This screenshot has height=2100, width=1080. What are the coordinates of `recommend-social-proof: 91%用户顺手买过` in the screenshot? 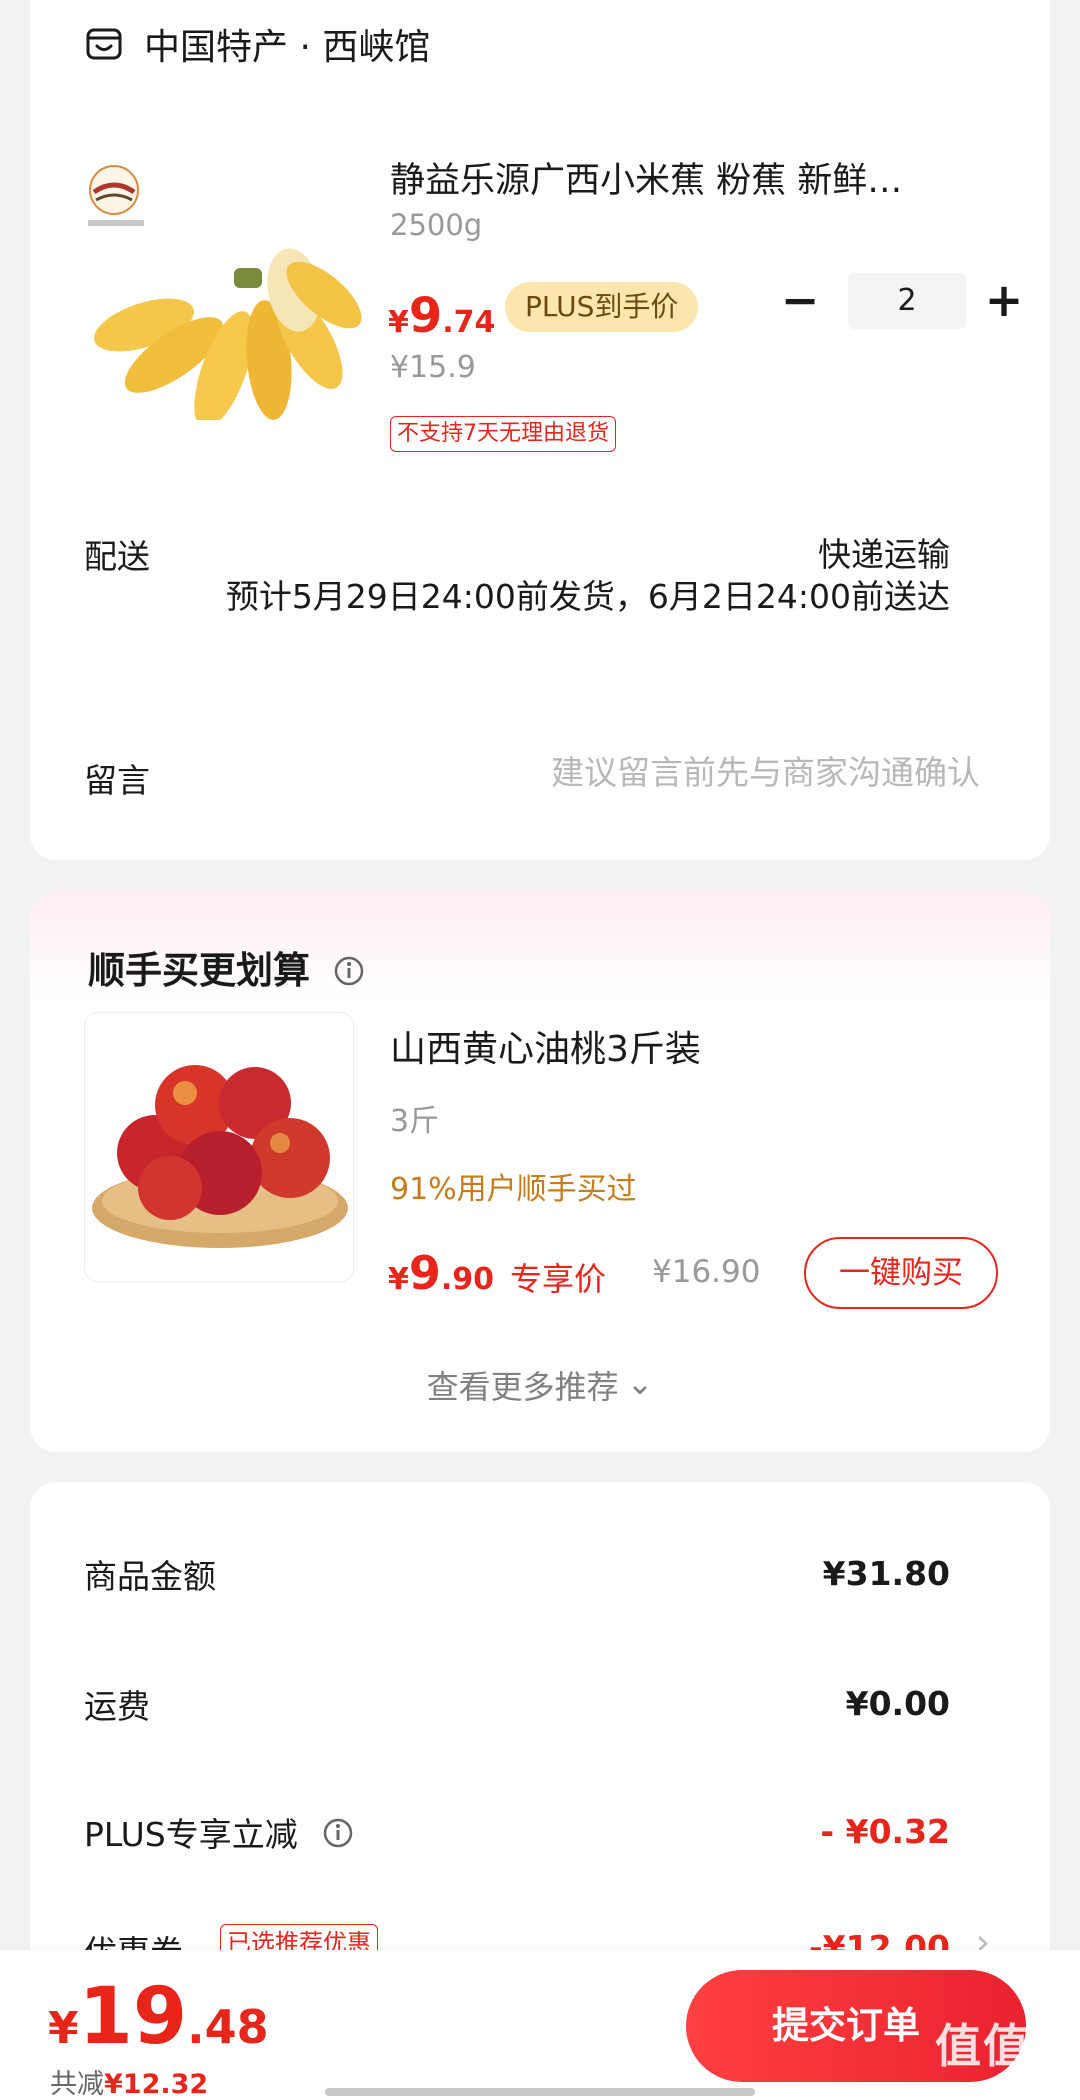 It's located at (513, 1189).